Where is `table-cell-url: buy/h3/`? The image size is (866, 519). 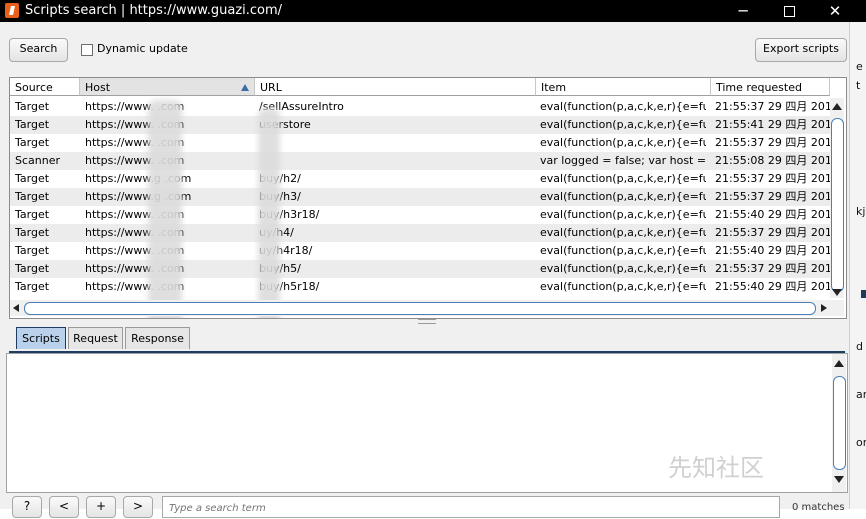
table-cell-url: buy/h3/ is located at coordinates (397, 197).